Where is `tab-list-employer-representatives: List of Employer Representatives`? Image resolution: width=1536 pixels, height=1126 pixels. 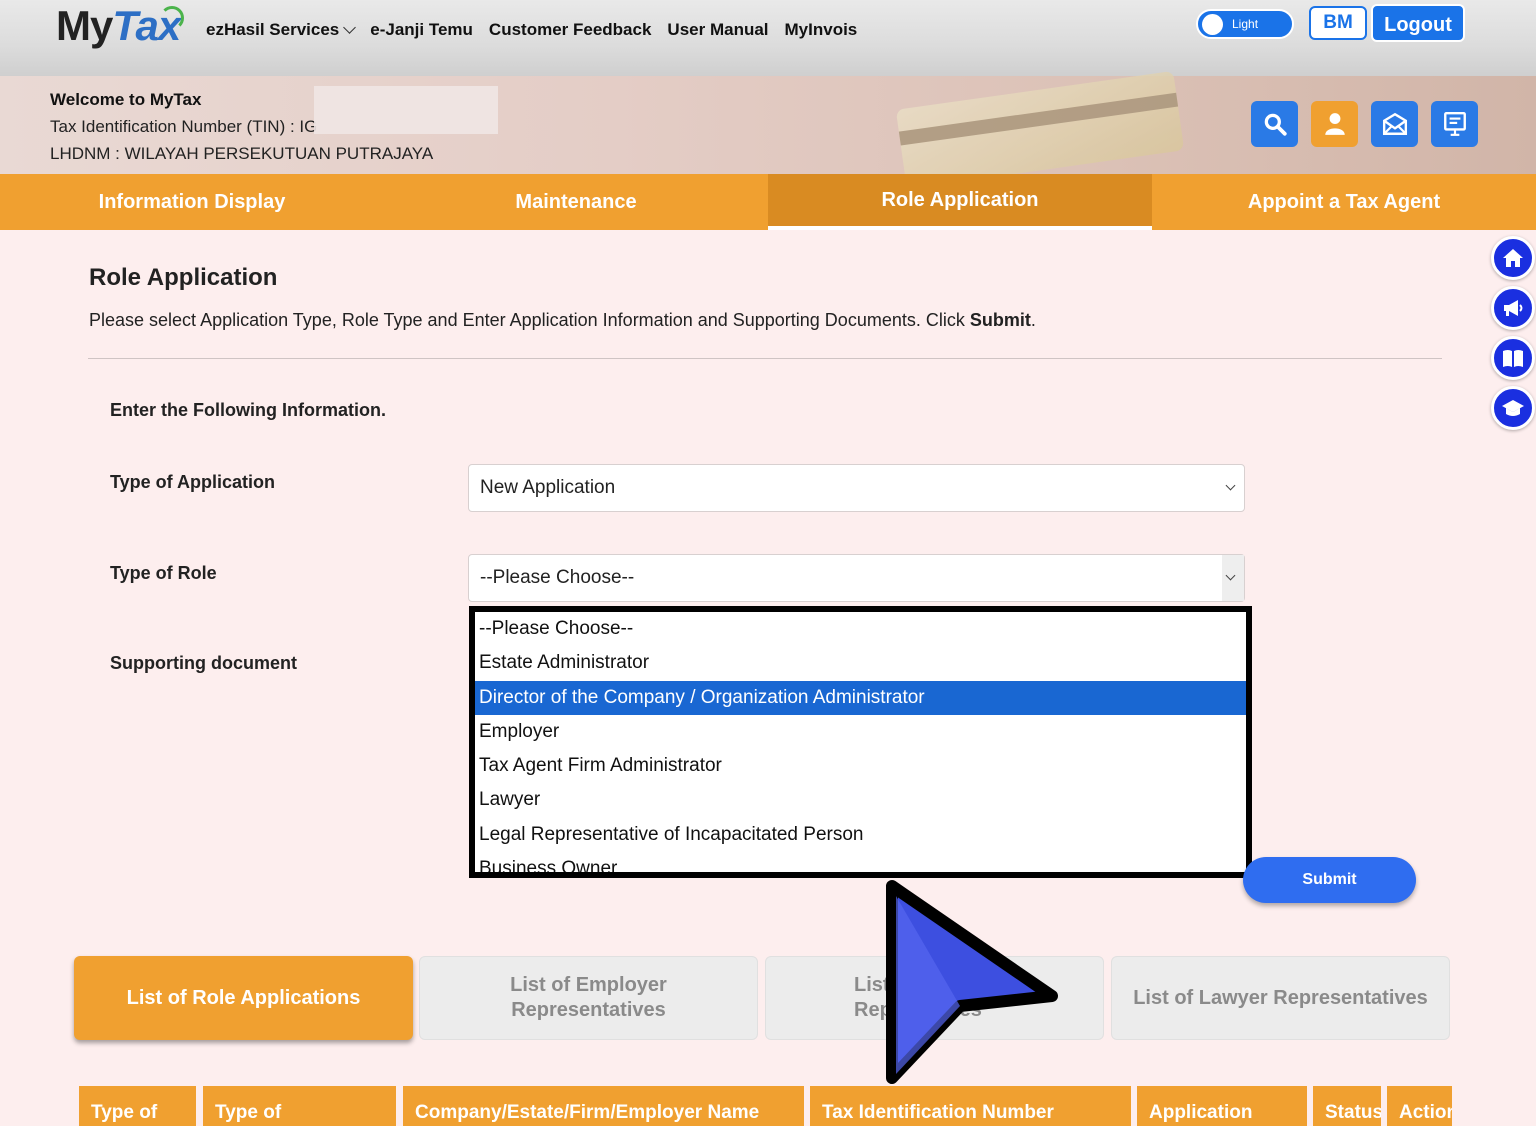 tab-list-employer-representatives: List of Employer Representatives is located at coordinates (588, 998).